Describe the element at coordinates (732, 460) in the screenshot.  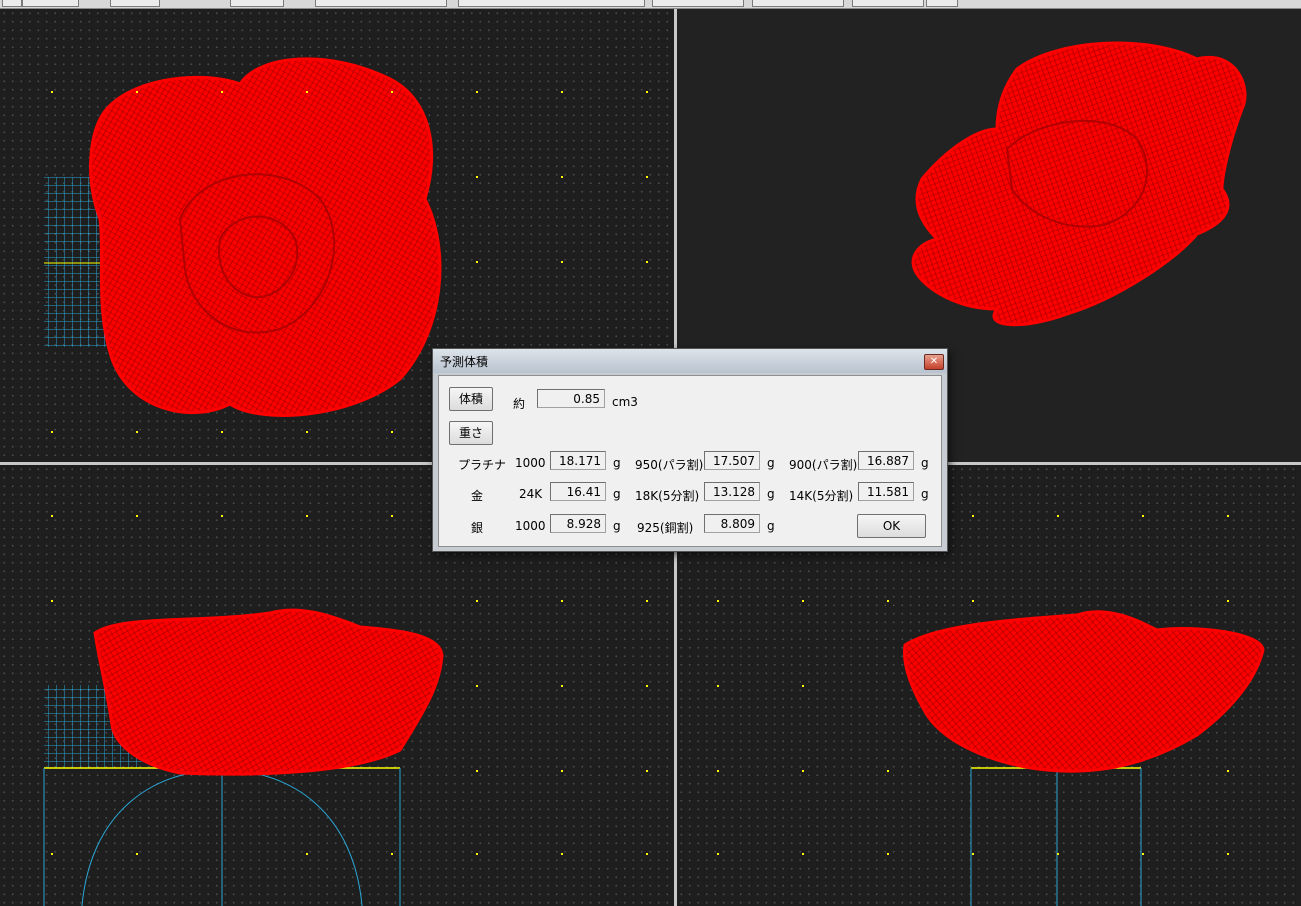
I see `weight-field: 17.507` at that location.